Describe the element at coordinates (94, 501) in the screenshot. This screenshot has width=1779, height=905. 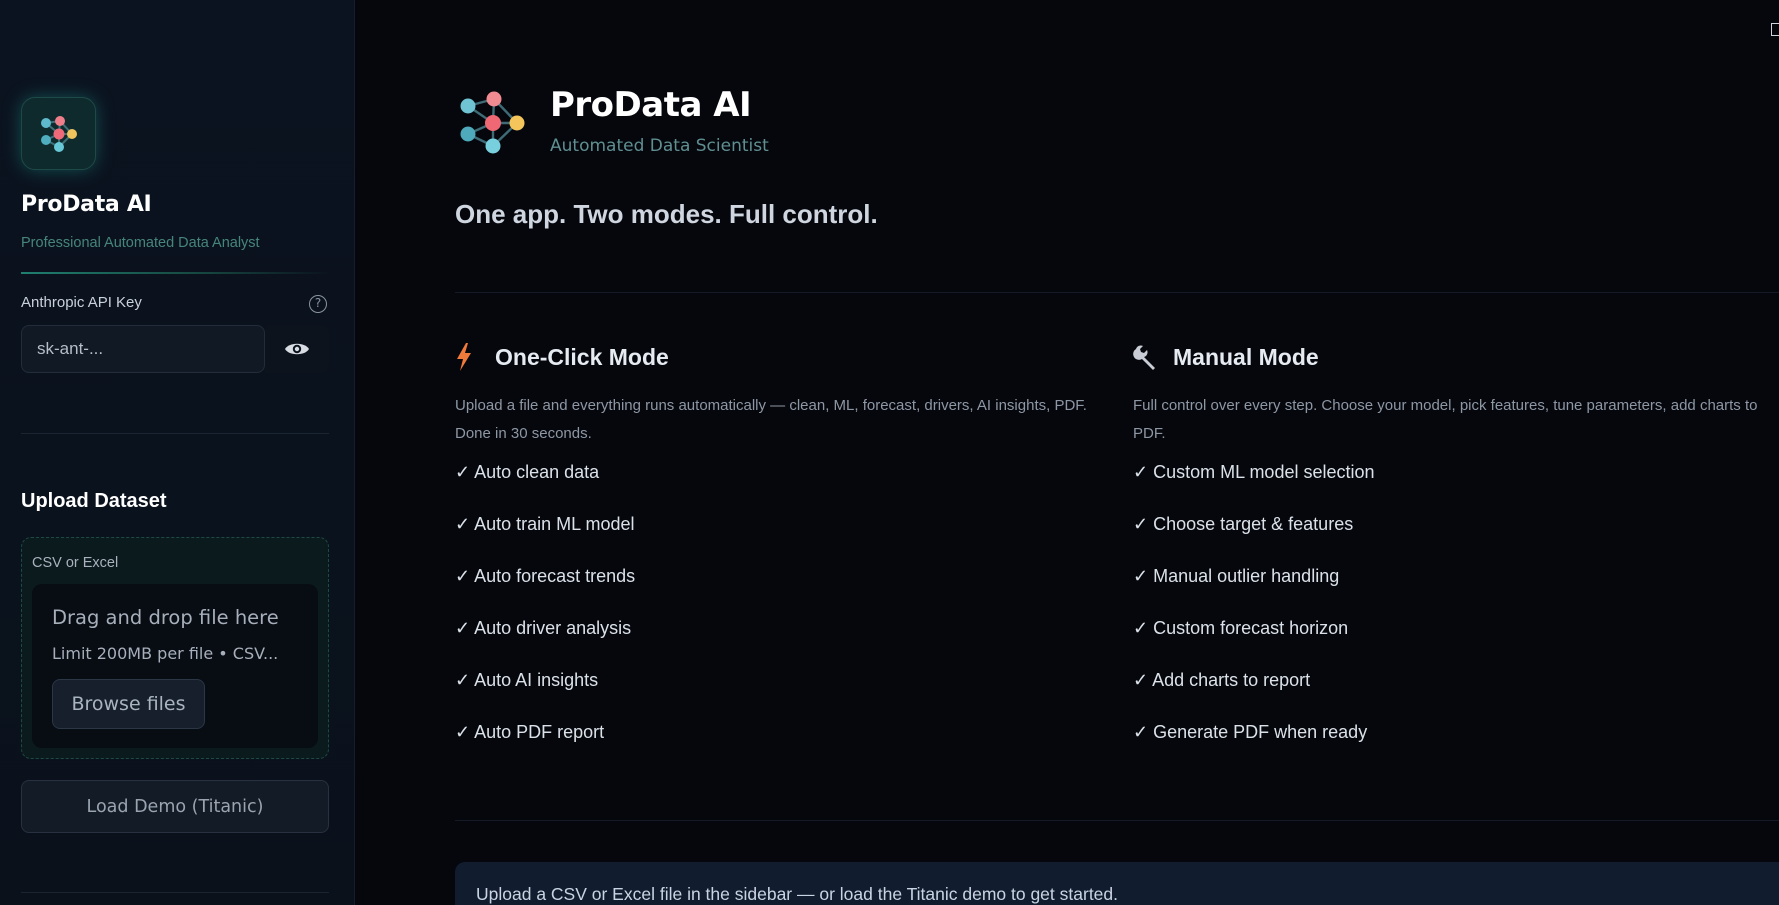
I see `upload-section-title: Upload Dataset` at that location.